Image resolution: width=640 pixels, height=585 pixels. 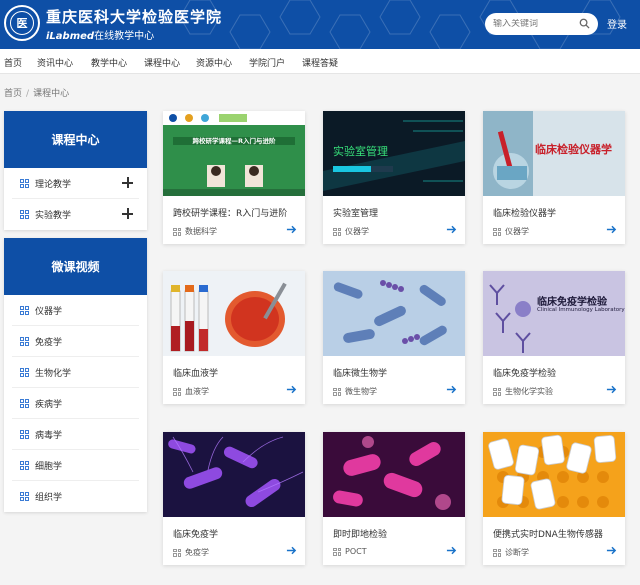 I want to click on subtitle-brand: iLabmed, so click(x=70, y=36).